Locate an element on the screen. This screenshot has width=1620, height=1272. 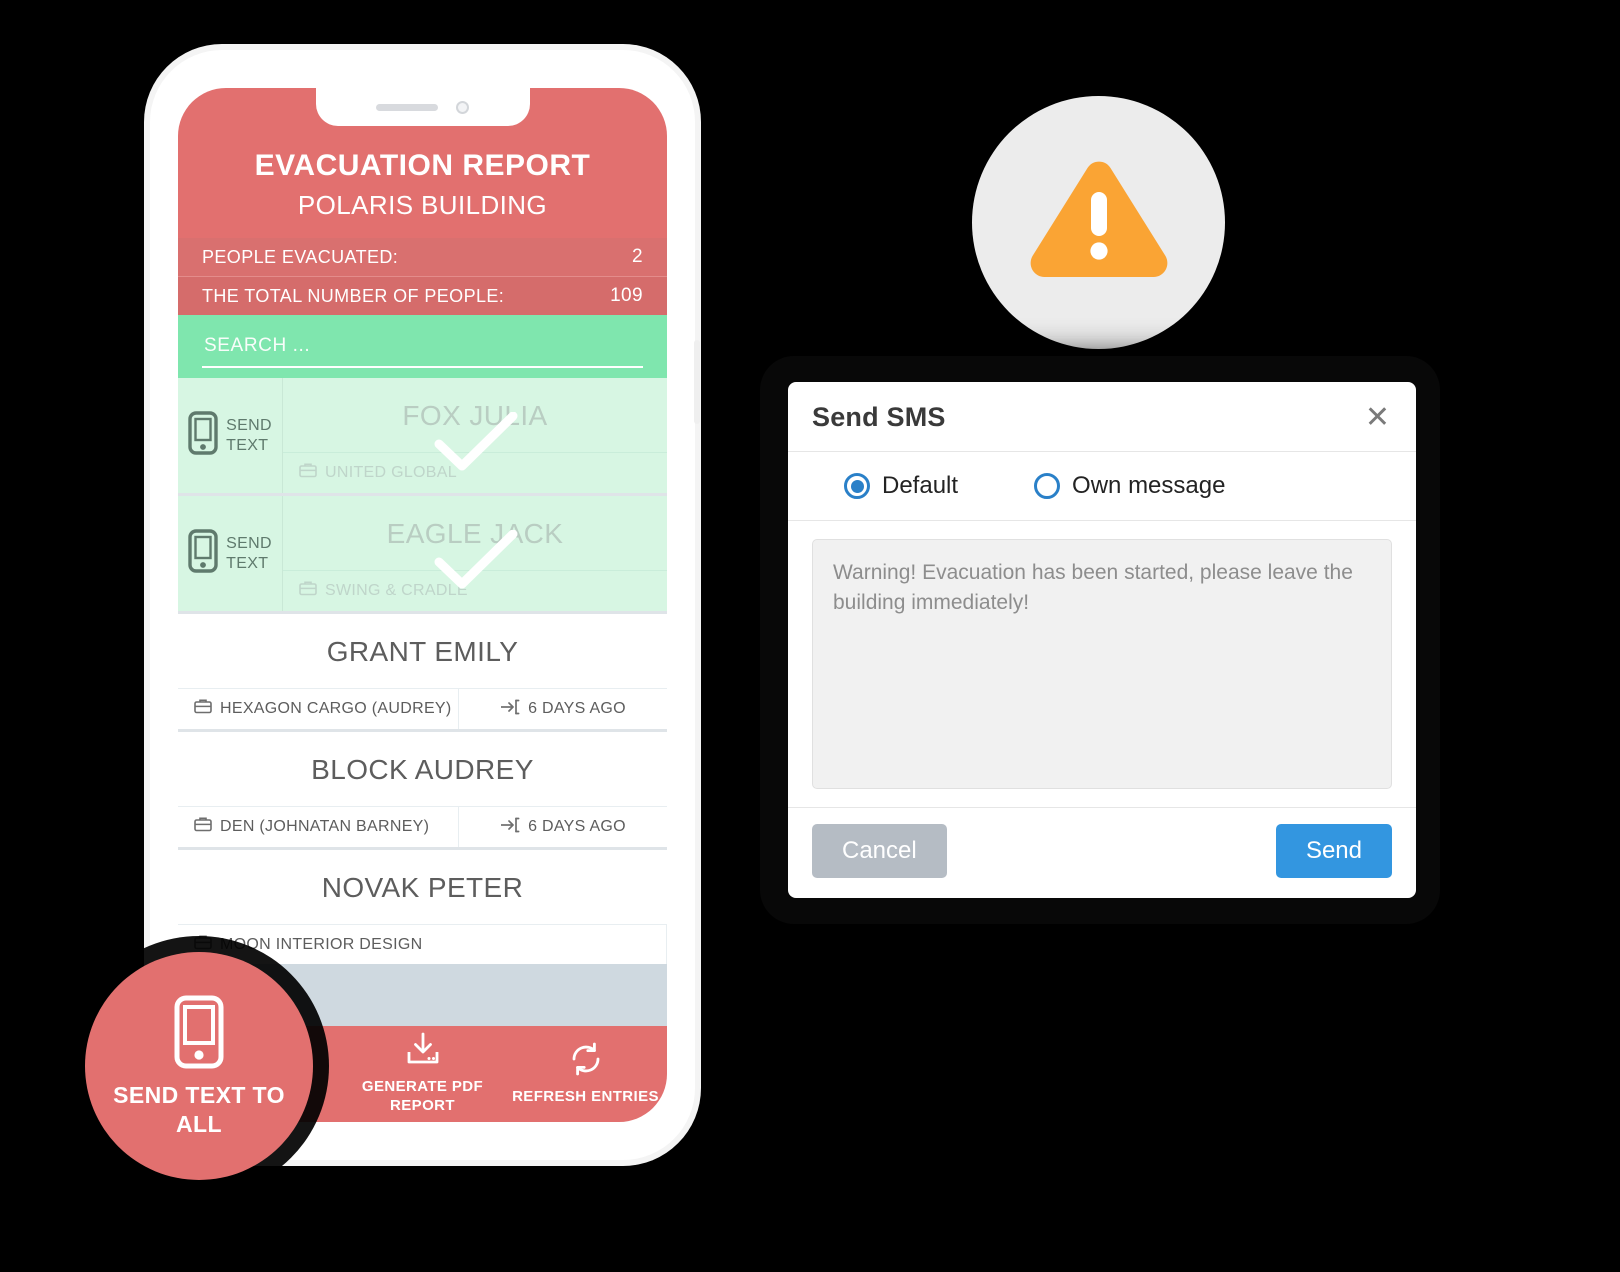
stat-value: 2 is located at coordinates (637, 257).